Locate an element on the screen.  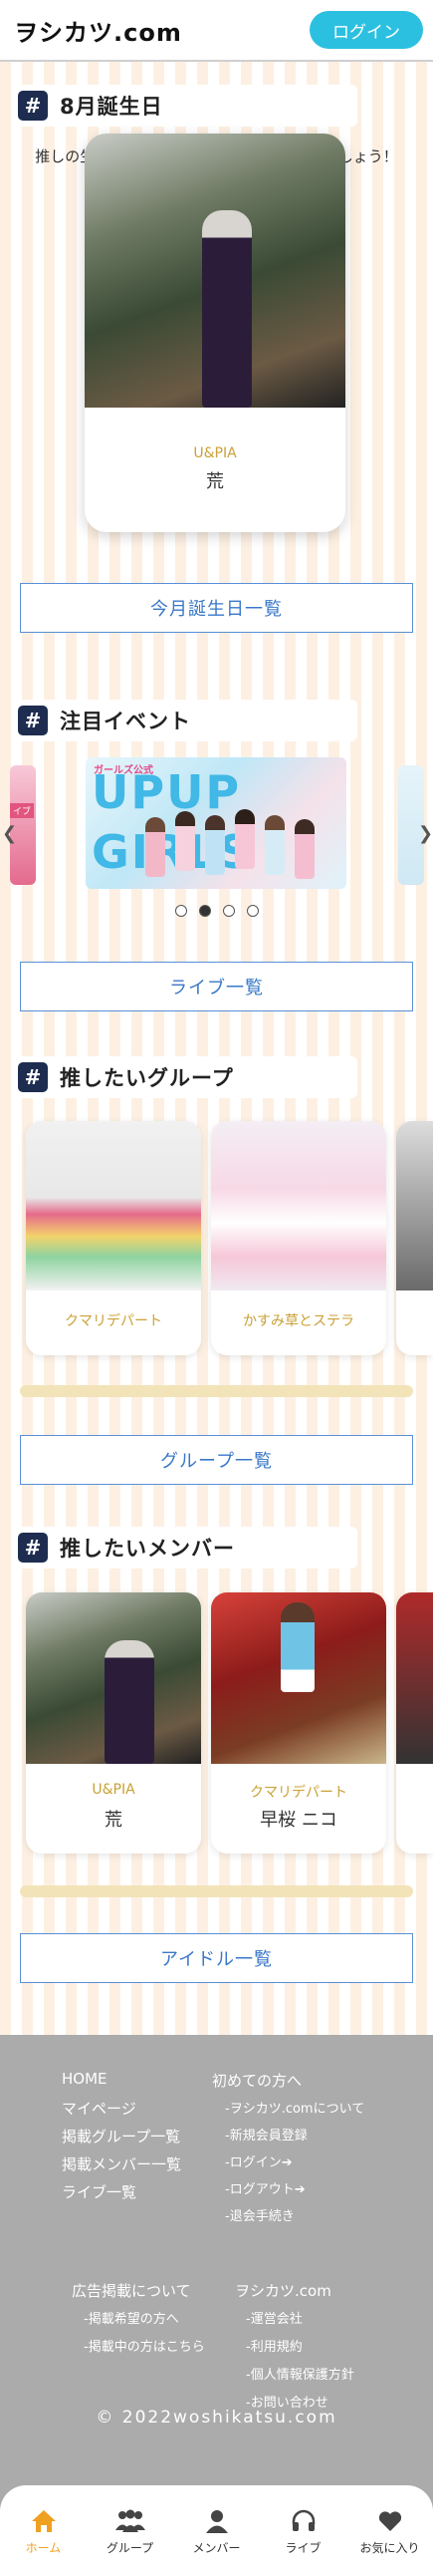
footer-heading: 初めての方へ is located at coordinates (257, 2080).